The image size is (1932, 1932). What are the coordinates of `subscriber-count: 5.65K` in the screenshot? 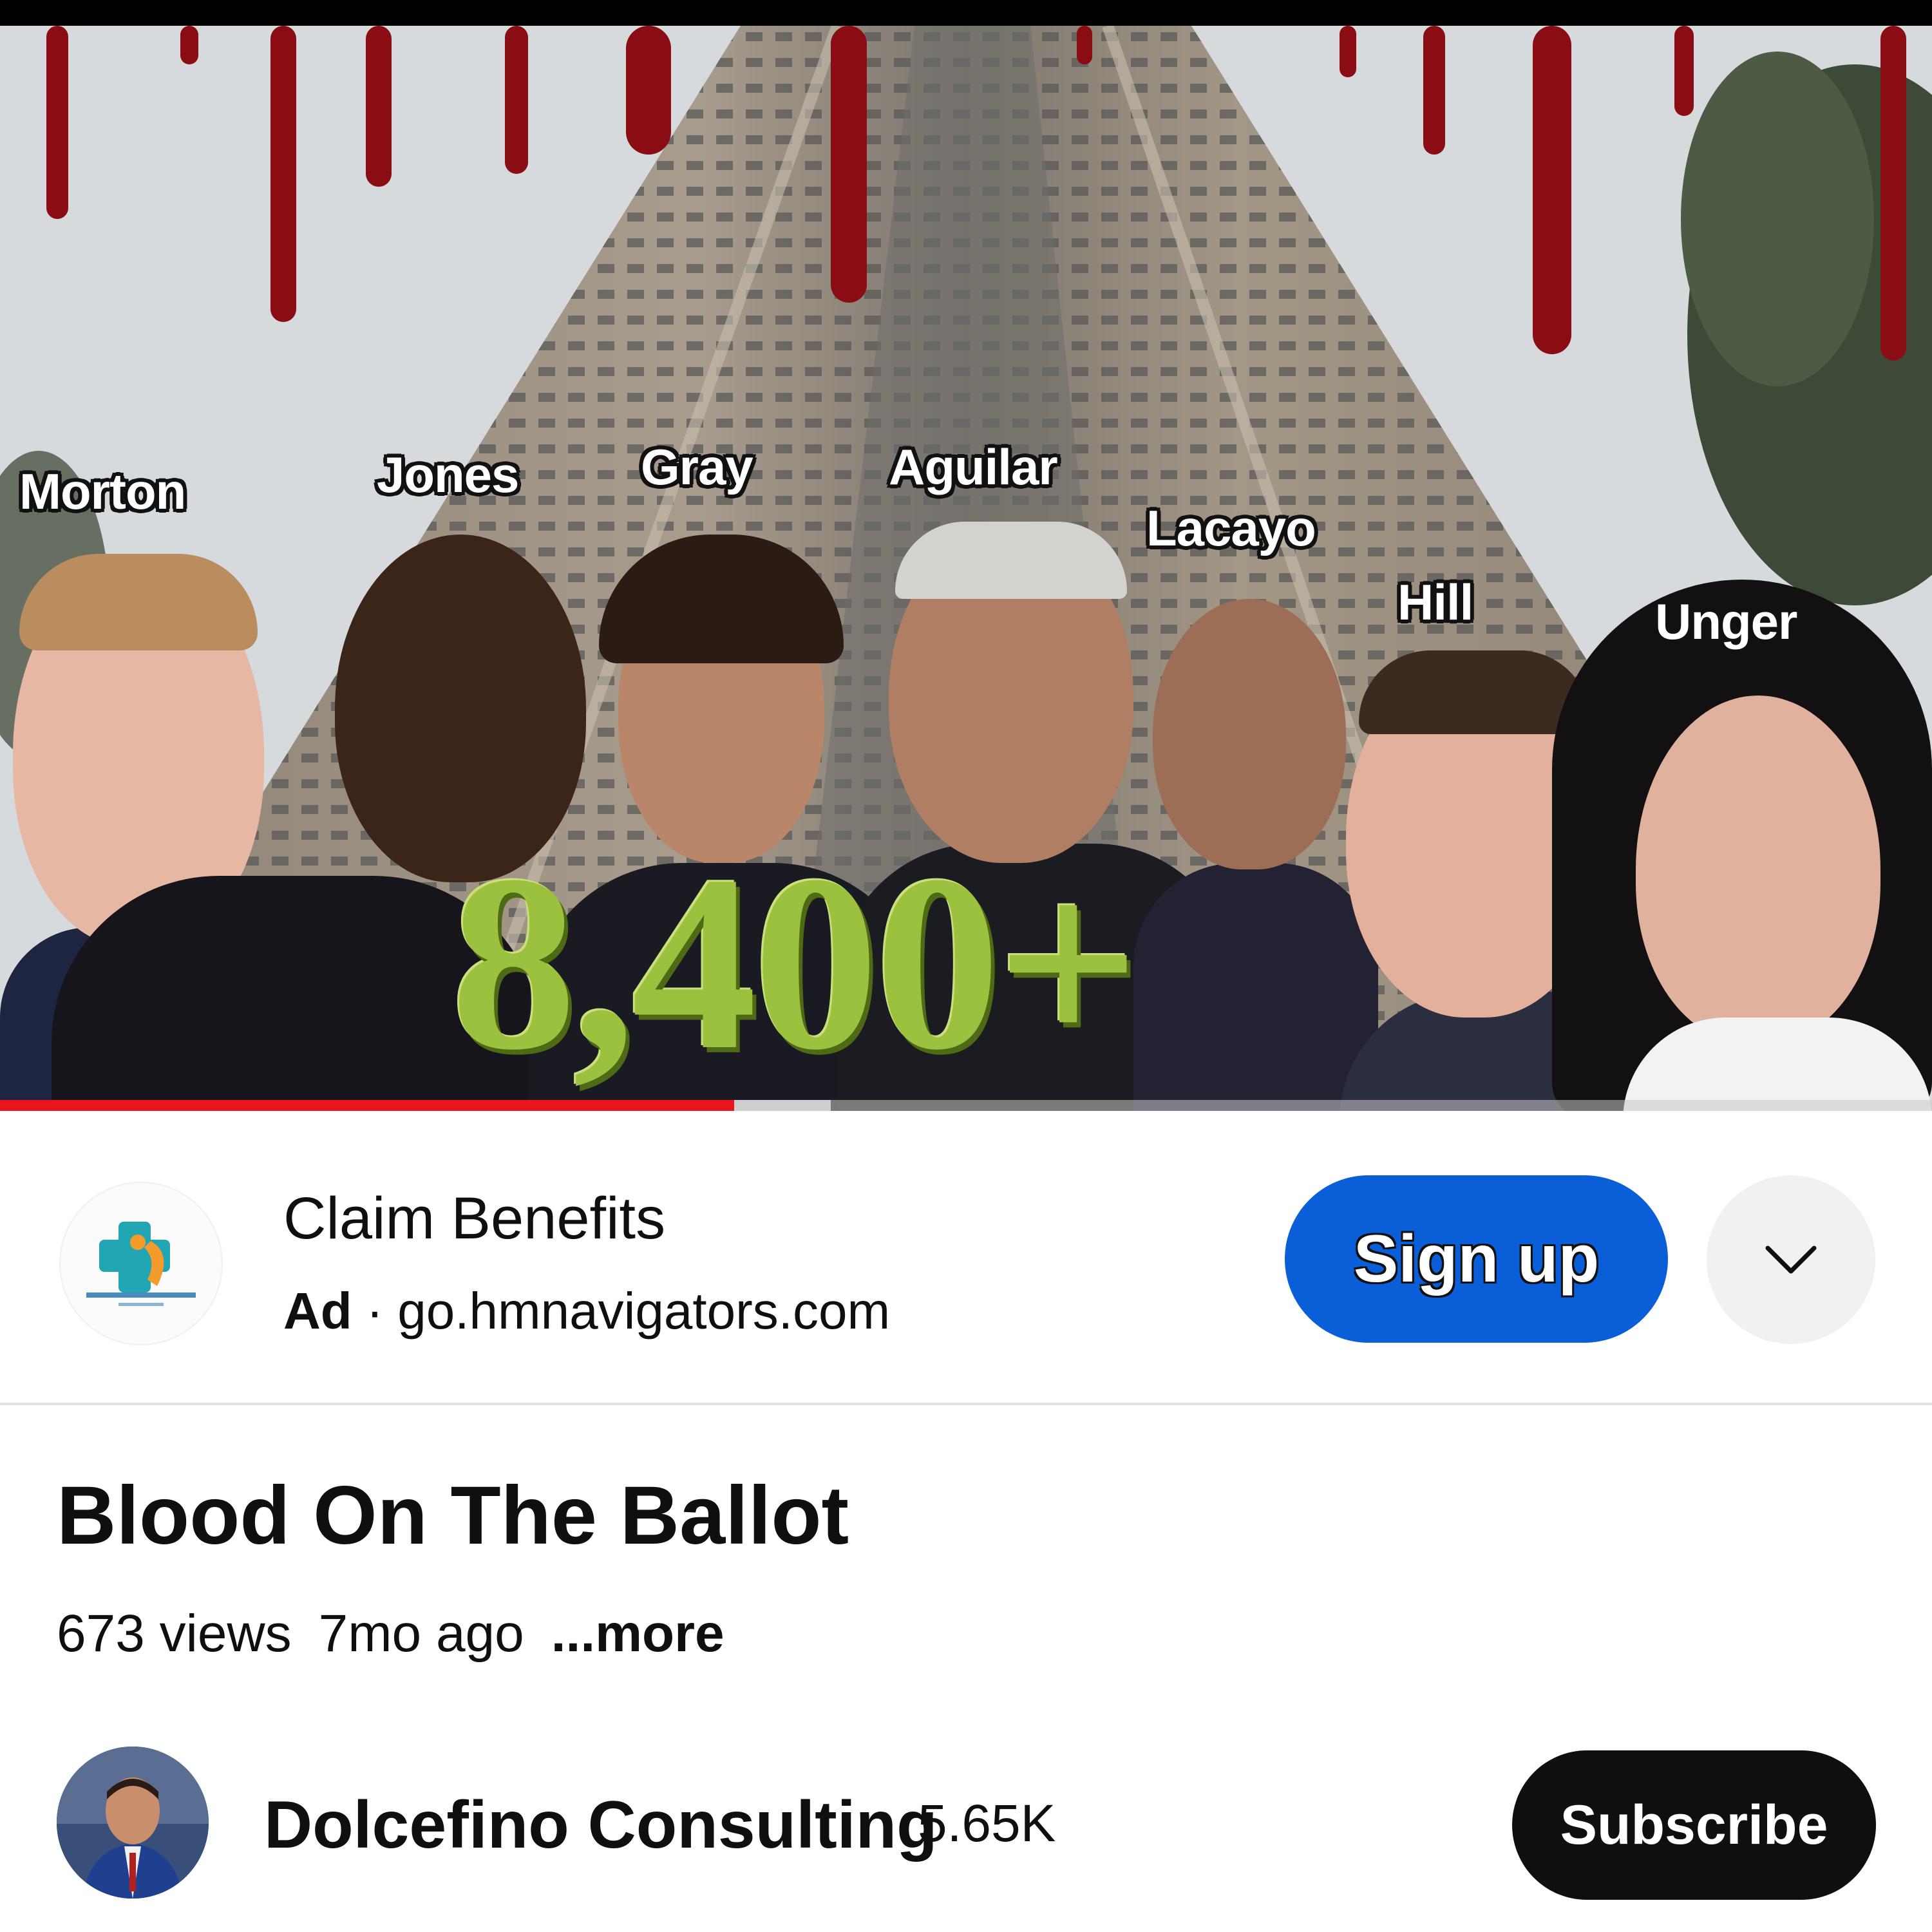 It's located at (987, 1824).